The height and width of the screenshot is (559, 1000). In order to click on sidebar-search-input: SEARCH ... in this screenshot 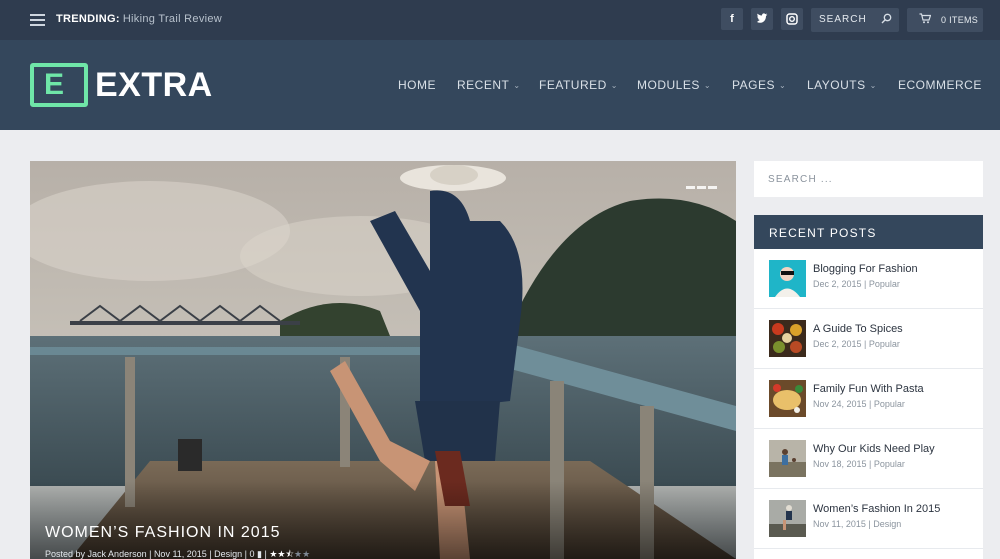, I will do `click(868, 179)`.